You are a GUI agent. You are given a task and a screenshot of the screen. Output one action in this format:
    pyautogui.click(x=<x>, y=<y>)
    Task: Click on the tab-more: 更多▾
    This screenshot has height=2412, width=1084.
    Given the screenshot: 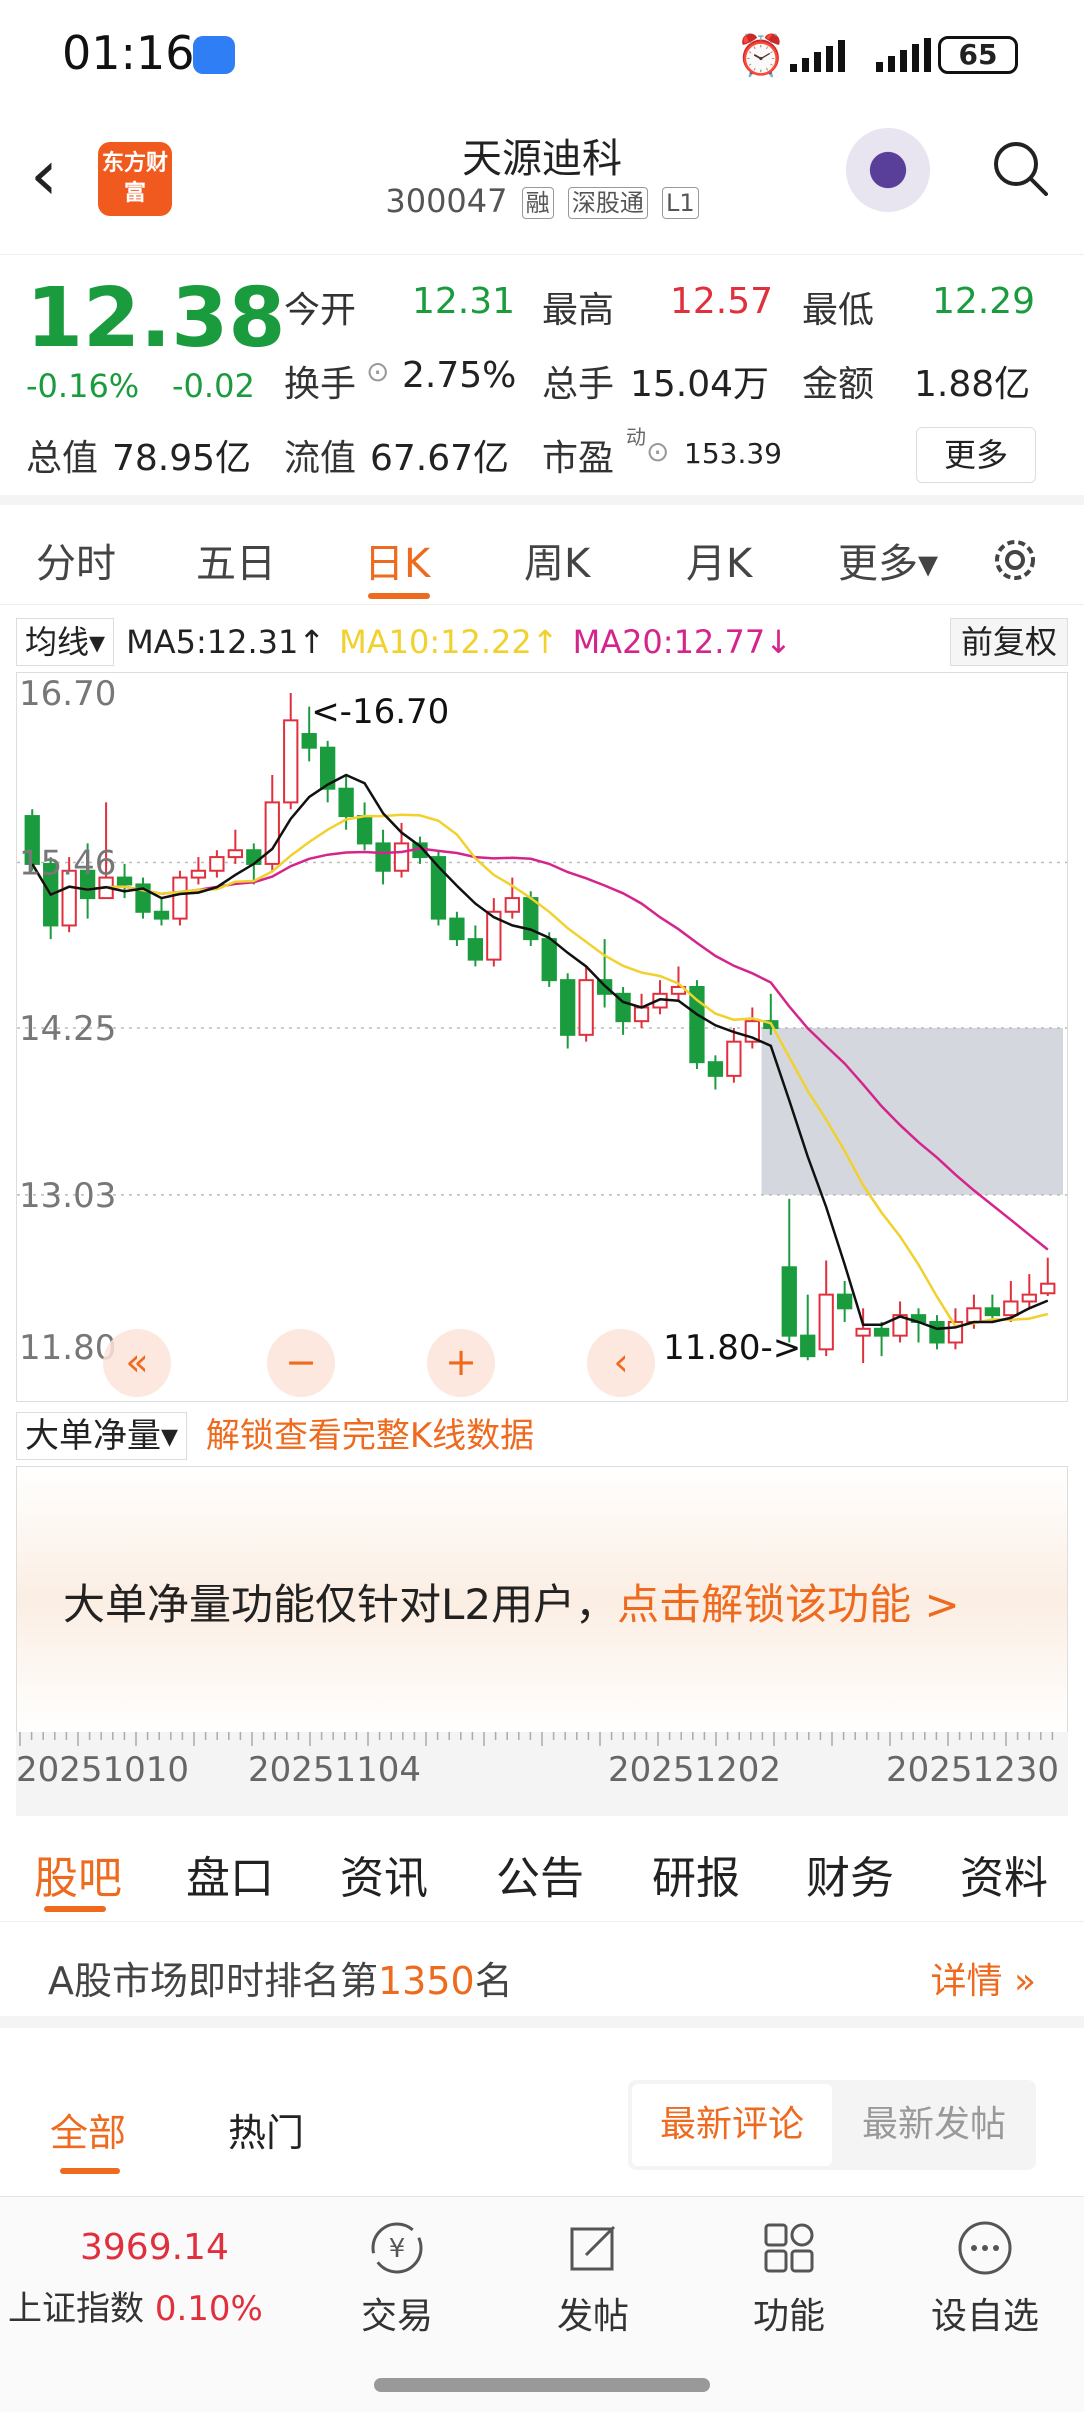 What is the action you would take?
    pyautogui.click(x=888, y=560)
    